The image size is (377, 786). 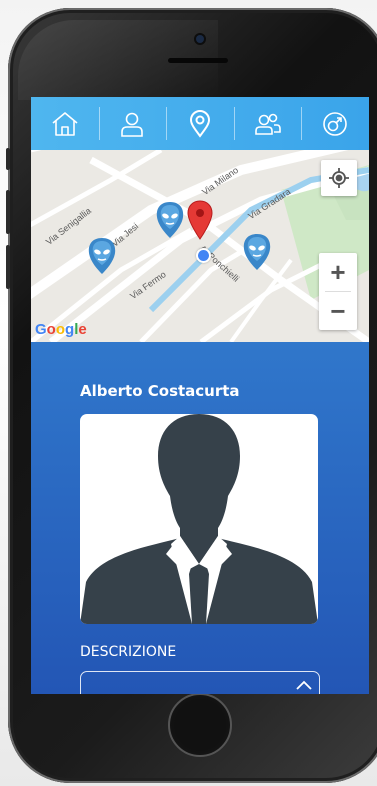 What do you see at coordinates (338, 311) in the screenshot?
I see `zoom-out-button: −` at bounding box center [338, 311].